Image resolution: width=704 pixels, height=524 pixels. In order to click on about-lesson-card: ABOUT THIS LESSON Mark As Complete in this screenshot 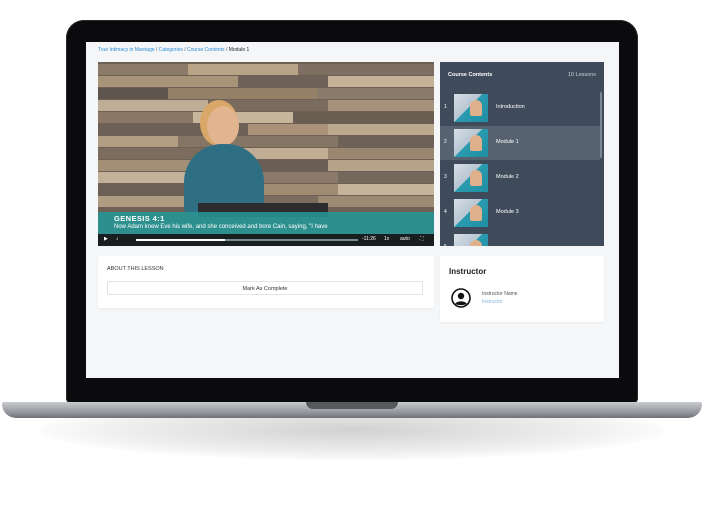, I will do `click(266, 282)`.